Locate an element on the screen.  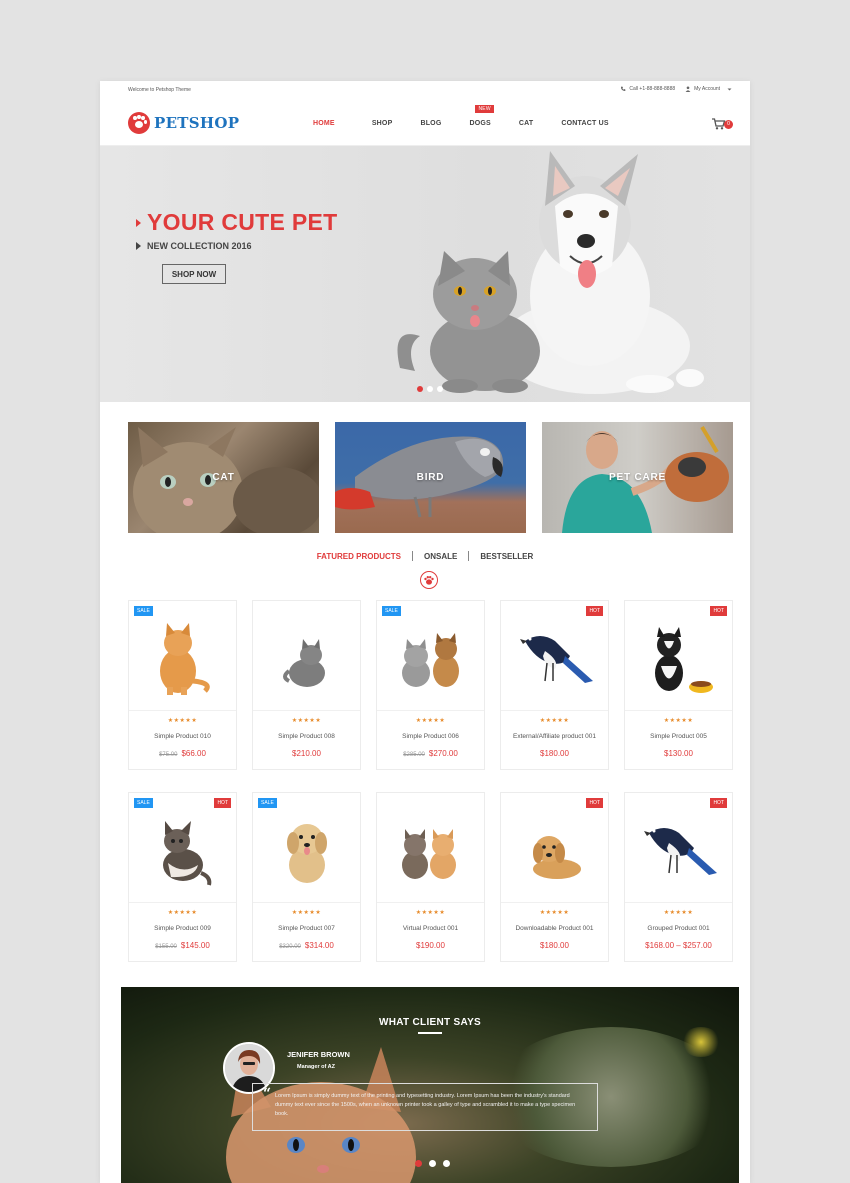
welcome-text: Welcome to Petshop Theme is located at coordinates (159, 90).